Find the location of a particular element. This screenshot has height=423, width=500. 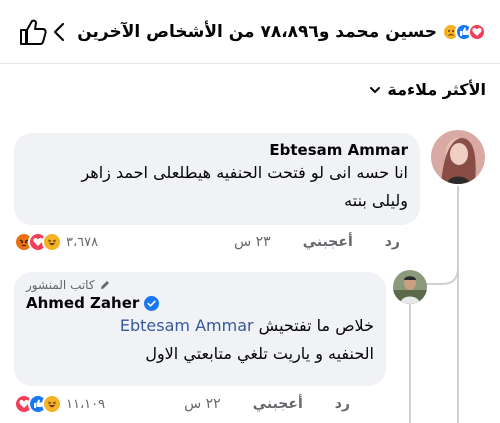

comment-text-line: الحنفيه و ياريت تلغي متابعتي الاول is located at coordinates (259, 353).